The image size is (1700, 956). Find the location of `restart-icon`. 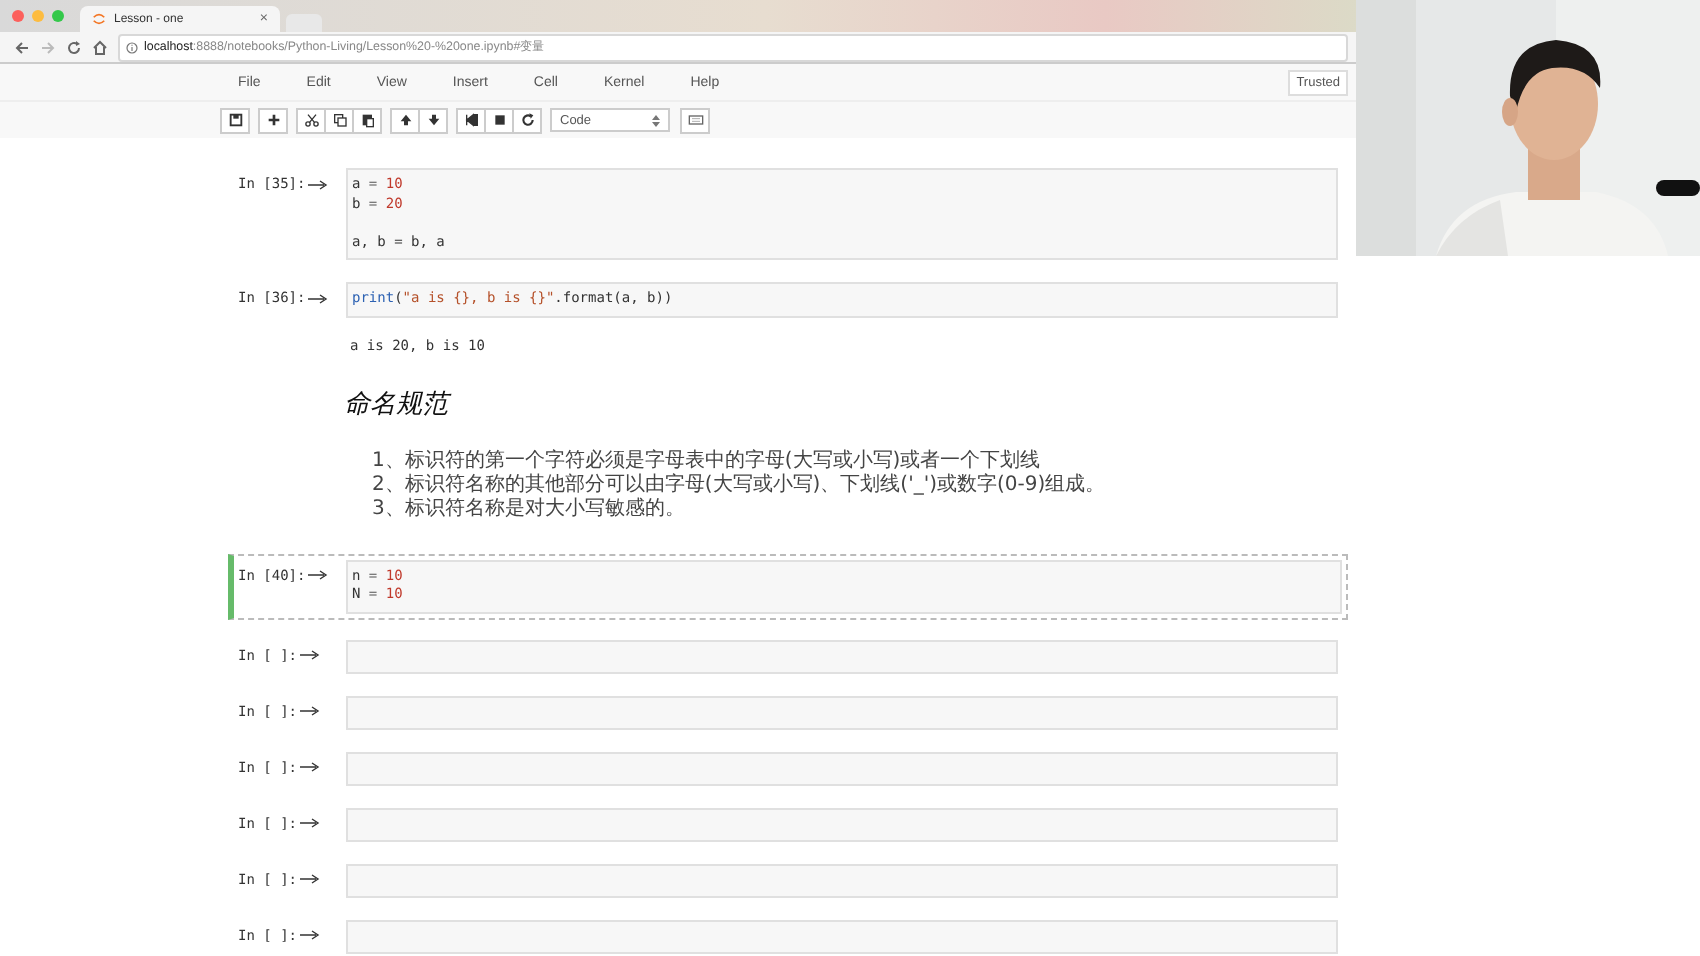

restart-icon is located at coordinates (527, 120).